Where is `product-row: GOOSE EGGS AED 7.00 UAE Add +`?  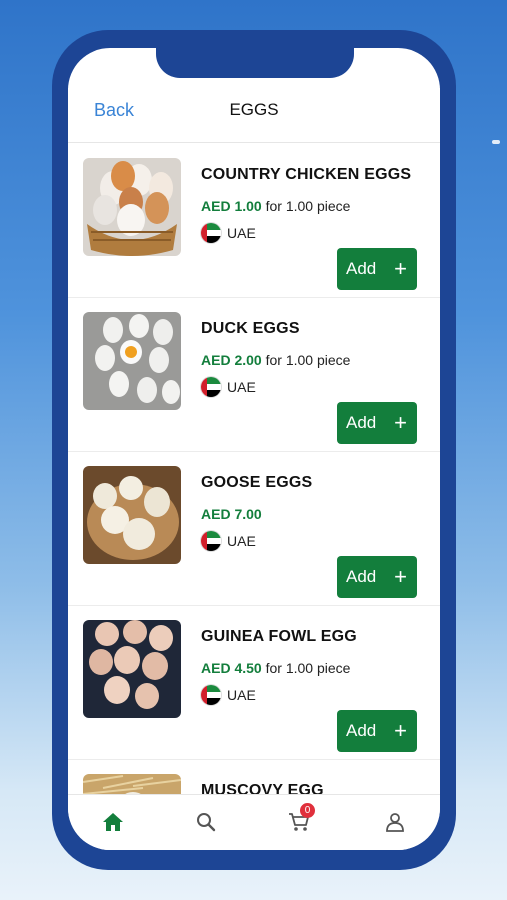
product-row: GOOSE EGGS AED 7.00 UAE Add + is located at coordinates (254, 529).